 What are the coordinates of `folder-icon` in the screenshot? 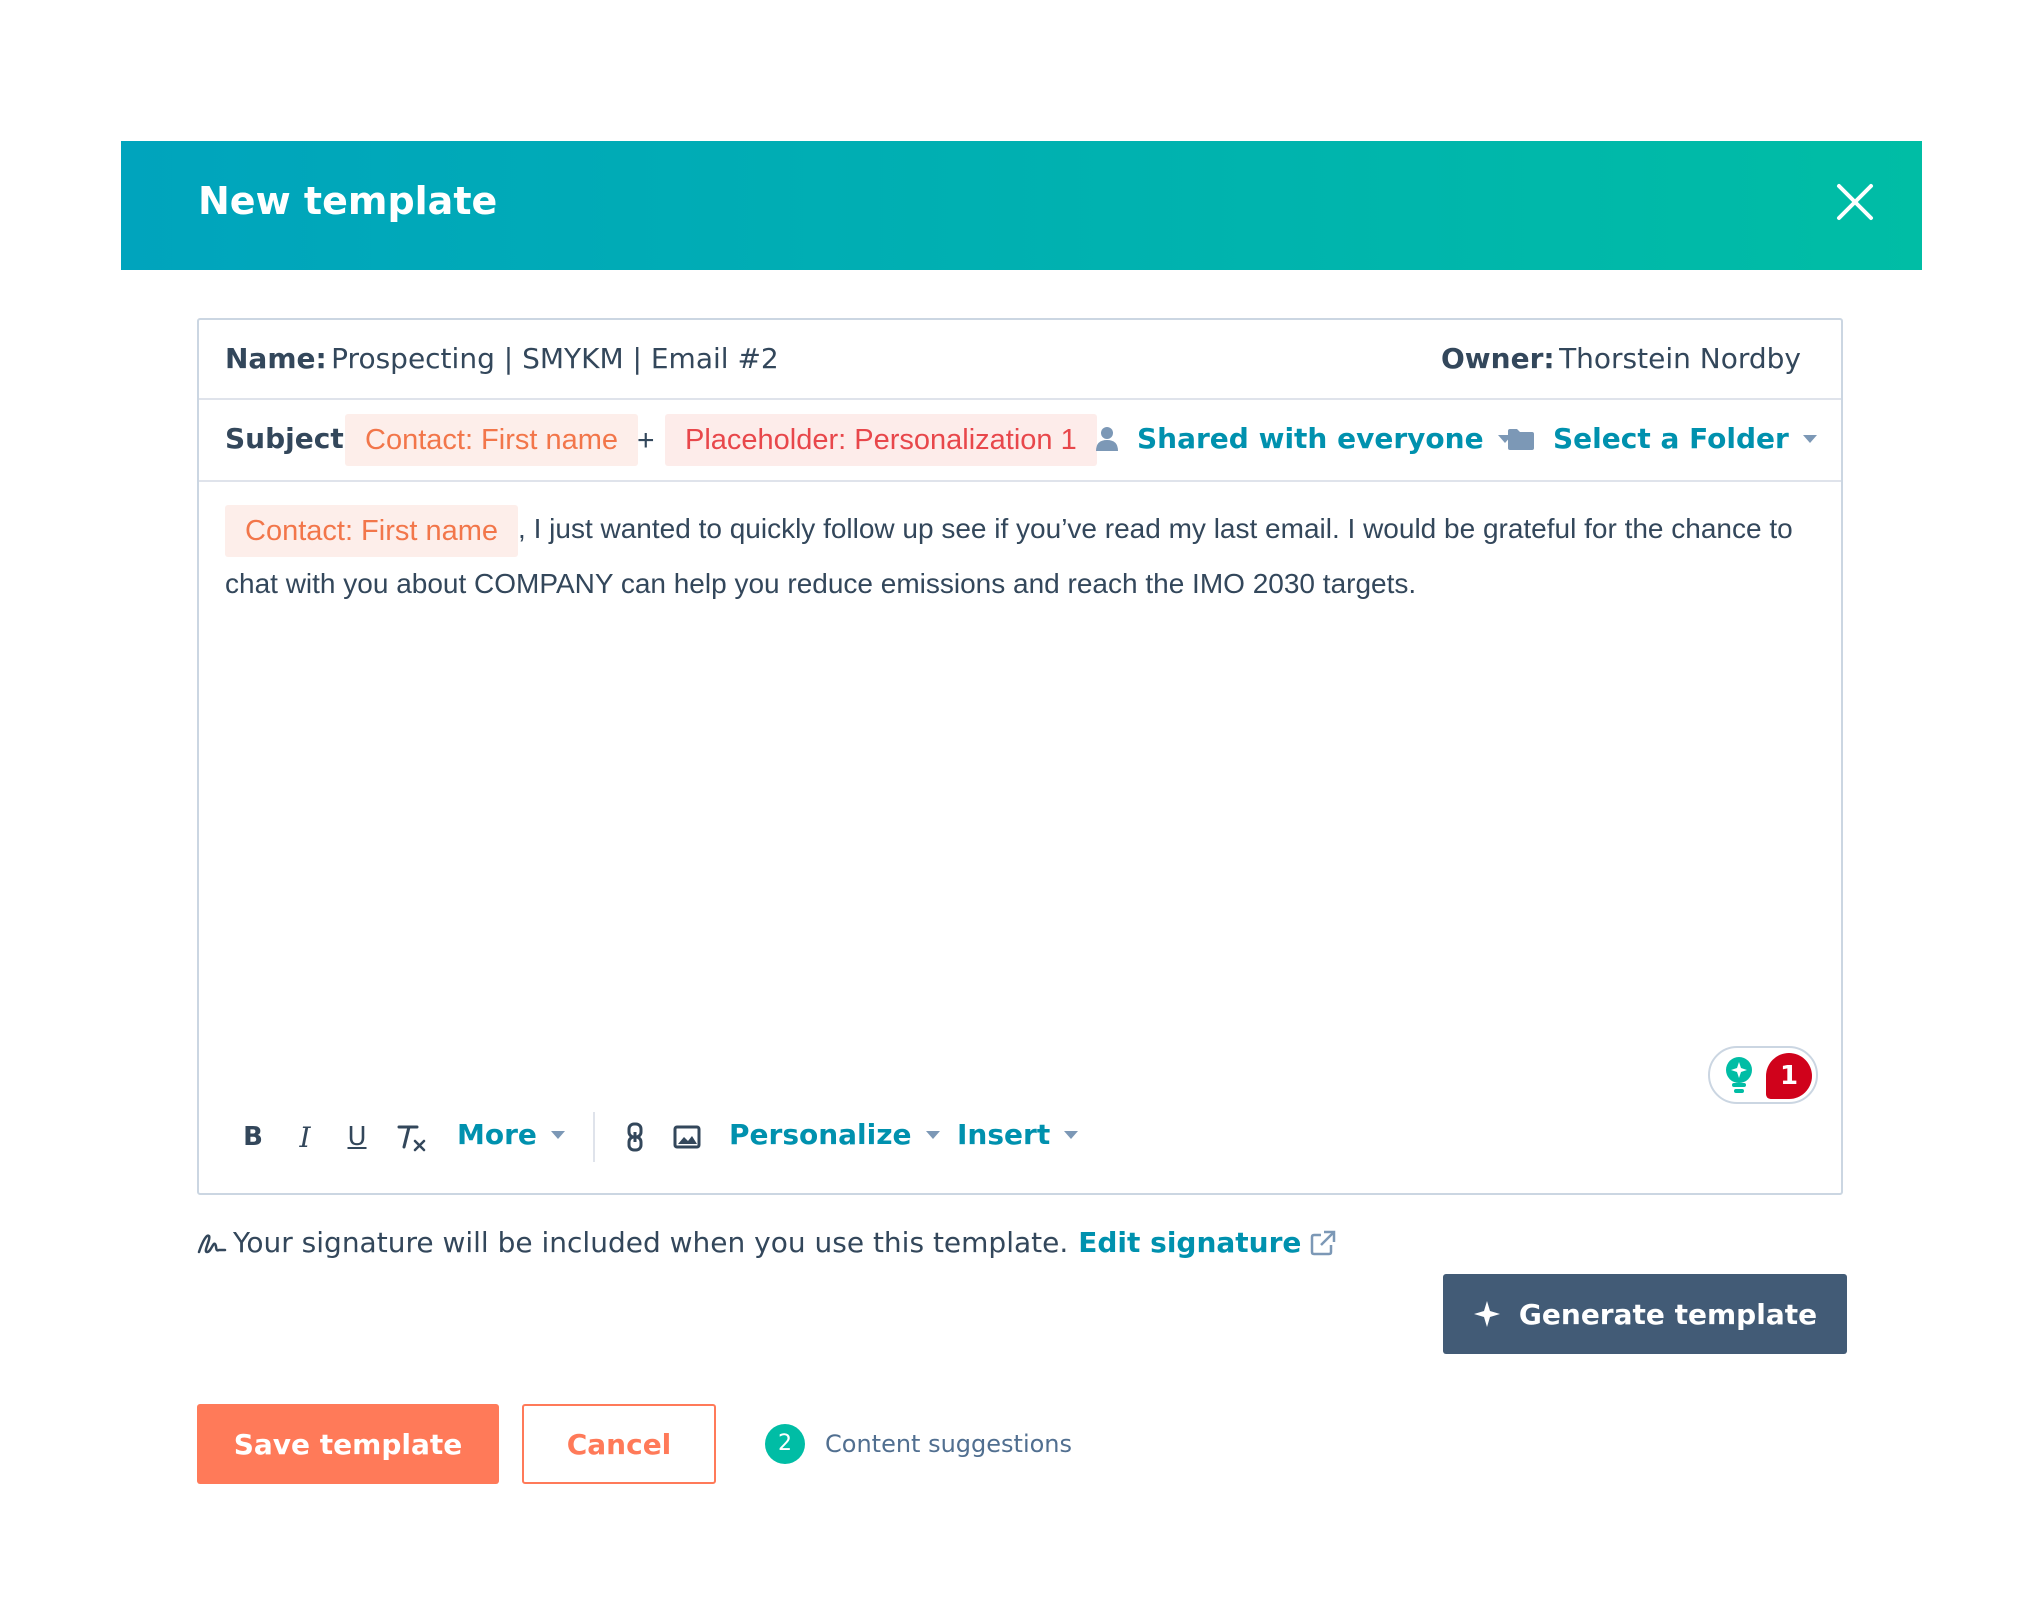 It's located at (1521, 439).